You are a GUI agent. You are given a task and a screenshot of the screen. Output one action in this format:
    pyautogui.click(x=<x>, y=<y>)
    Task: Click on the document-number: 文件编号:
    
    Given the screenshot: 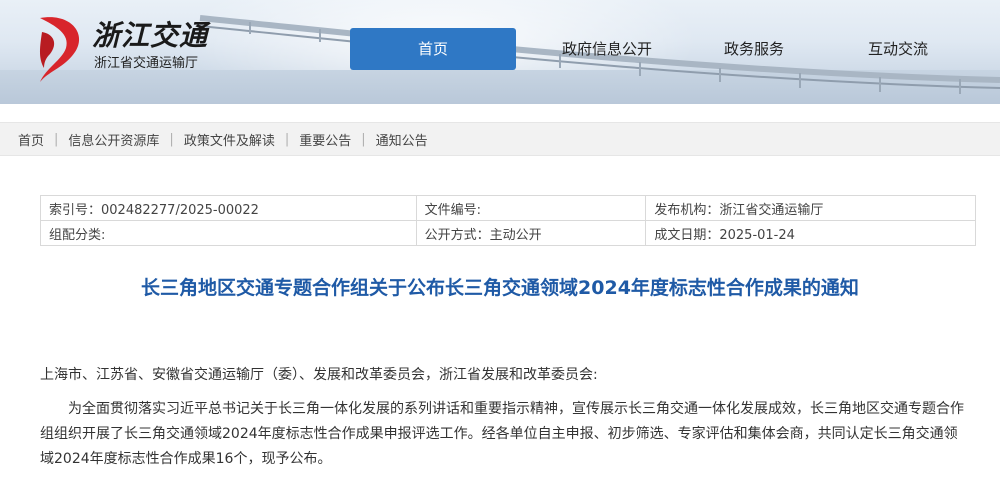 What is the action you would take?
    pyautogui.click(x=531, y=208)
    